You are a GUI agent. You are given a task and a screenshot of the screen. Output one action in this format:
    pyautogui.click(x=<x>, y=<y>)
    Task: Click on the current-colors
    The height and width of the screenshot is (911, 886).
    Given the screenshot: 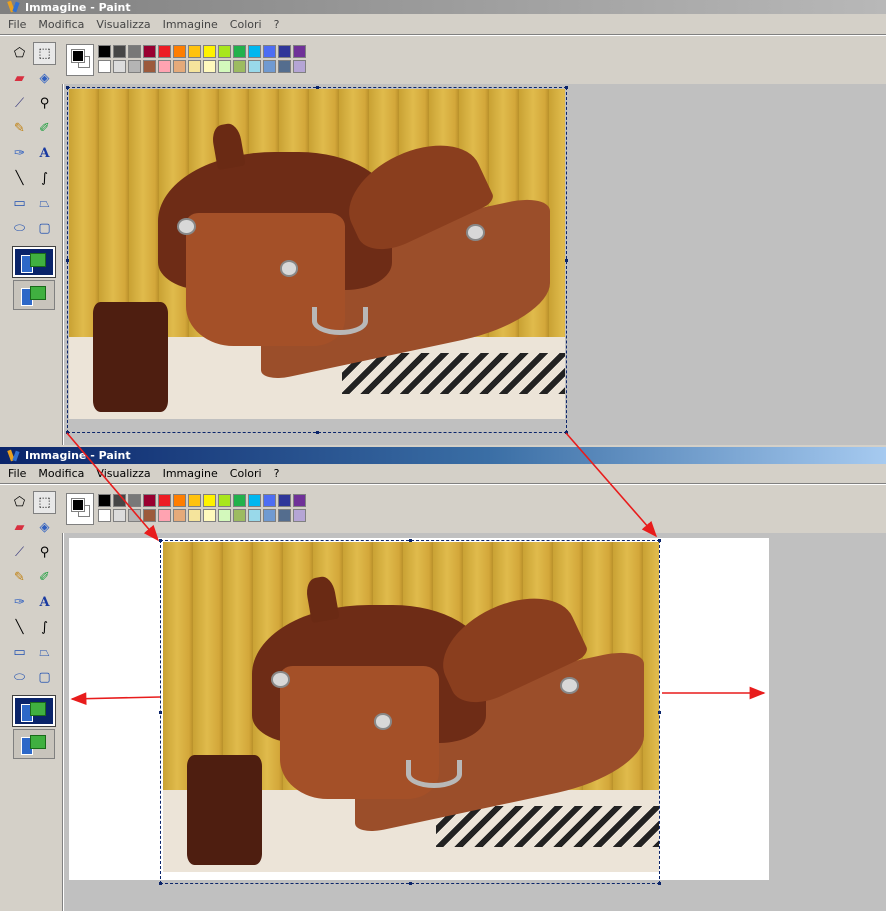 What is the action you would take?
    pyautogui.click(x=80, y=60)
    